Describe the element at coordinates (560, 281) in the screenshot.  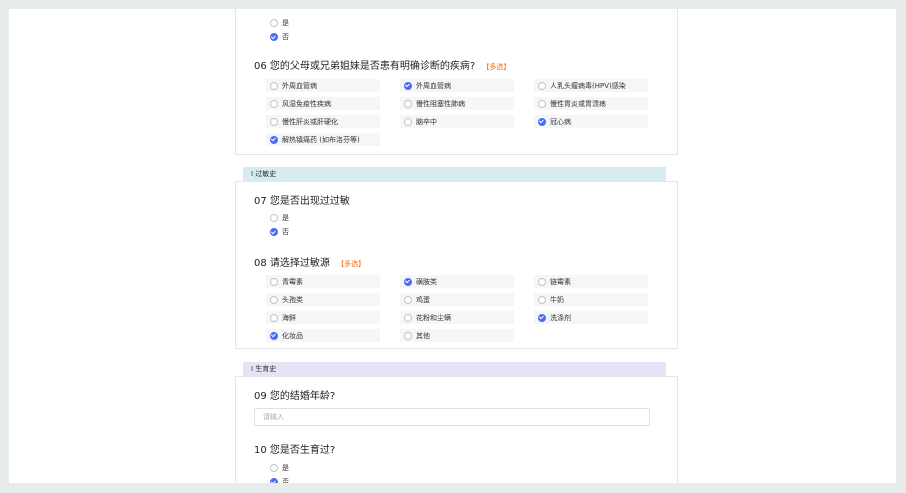
I see `option-label: 链霉素` at that location.